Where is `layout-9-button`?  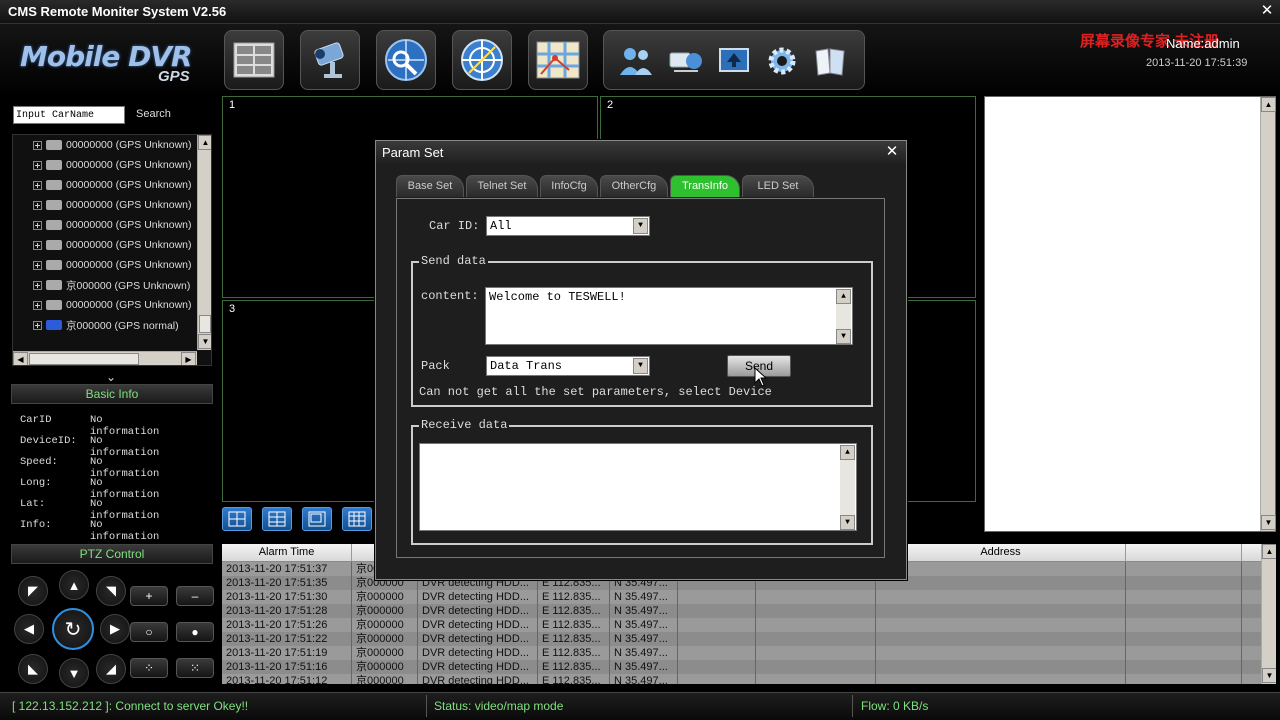 layout-9-button is located at coordinates (357, 519).